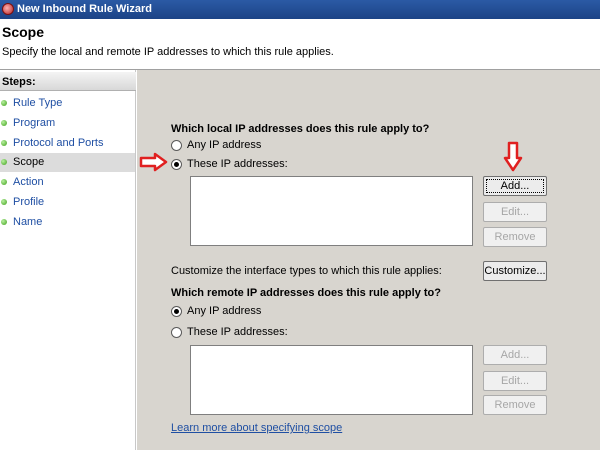  Describe the element at coordinates (224, 311) in the screenshot. I see `remote-any-ip-label: Any IP address` at that location.